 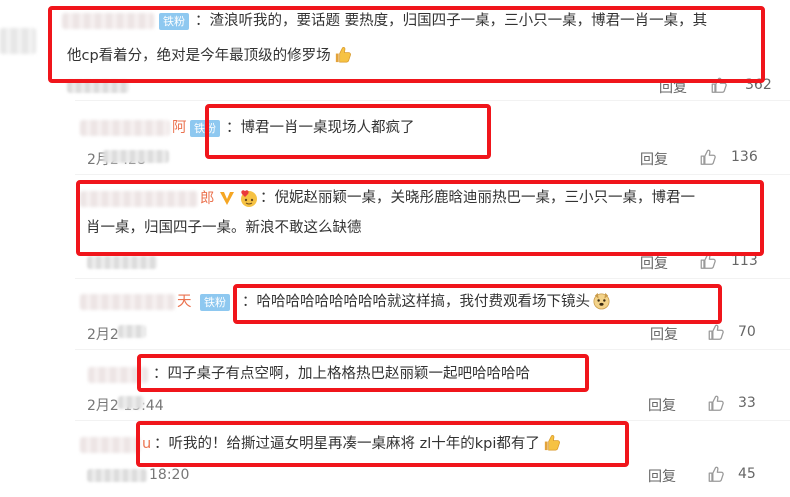 I want to click on comment-text: ：博君一肖一桌现场人都疯了, so click(x=320, y=128).